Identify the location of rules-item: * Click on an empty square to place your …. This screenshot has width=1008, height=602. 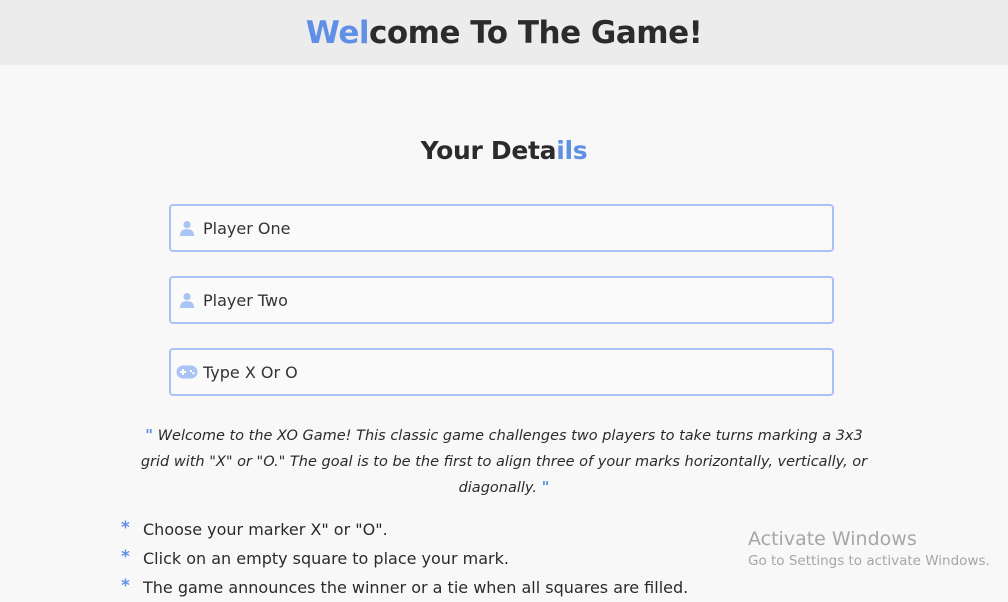
(404, 558).